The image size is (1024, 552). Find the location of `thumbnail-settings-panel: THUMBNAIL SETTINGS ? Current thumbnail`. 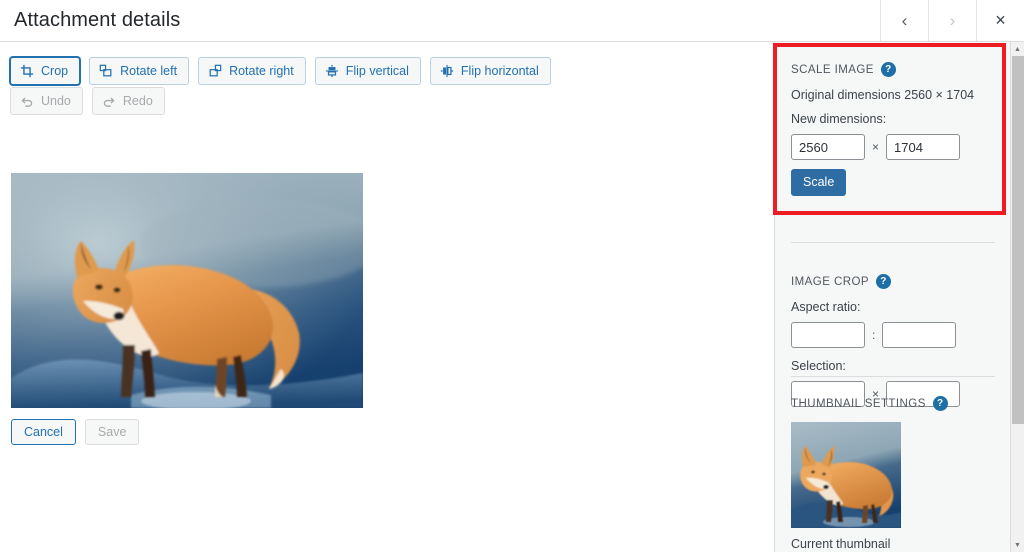

thumbnail-settings-panel: THUMBNAIL SETTINGS ? Current thumbnail is located at coordinates (892, 473).